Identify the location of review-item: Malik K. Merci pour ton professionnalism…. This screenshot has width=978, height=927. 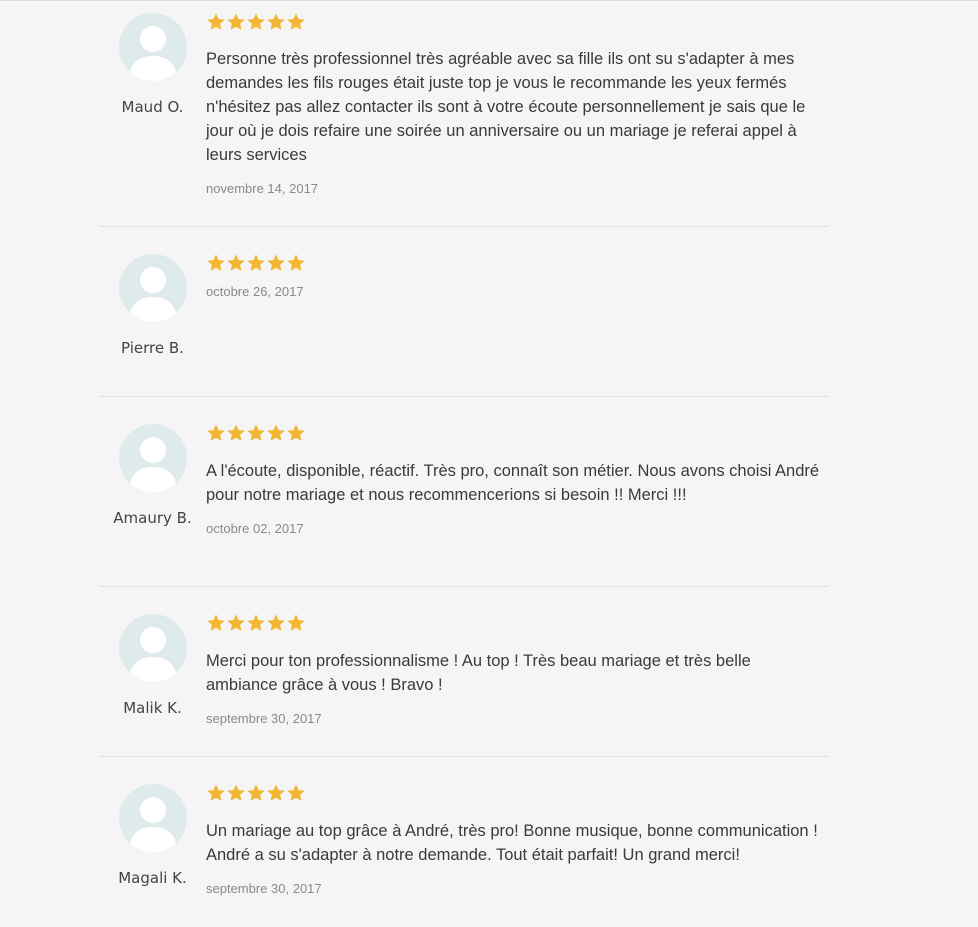
(464, 672).